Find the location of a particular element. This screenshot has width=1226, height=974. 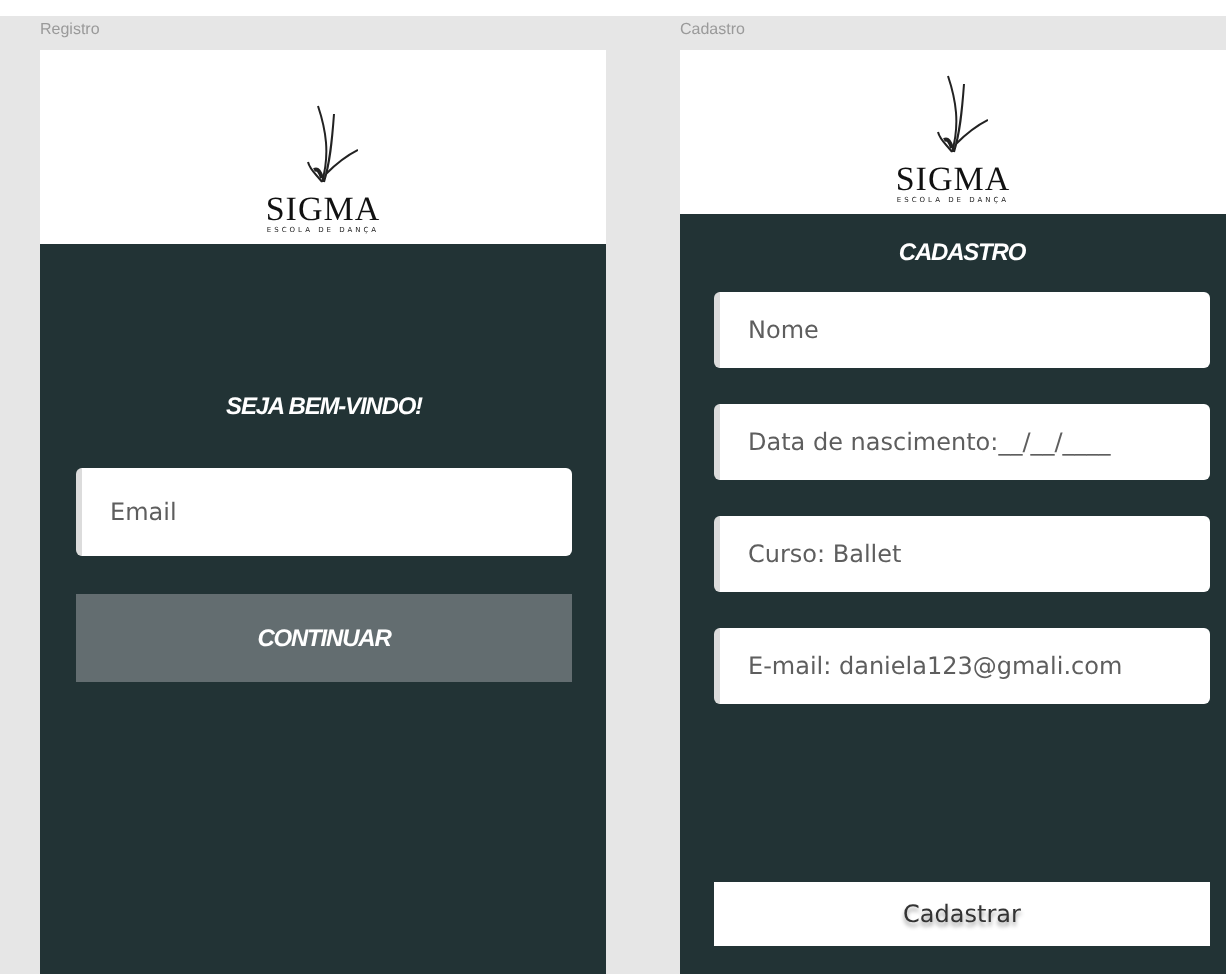

continue-button: CONTINUAR is located at coordinates (324, 638).